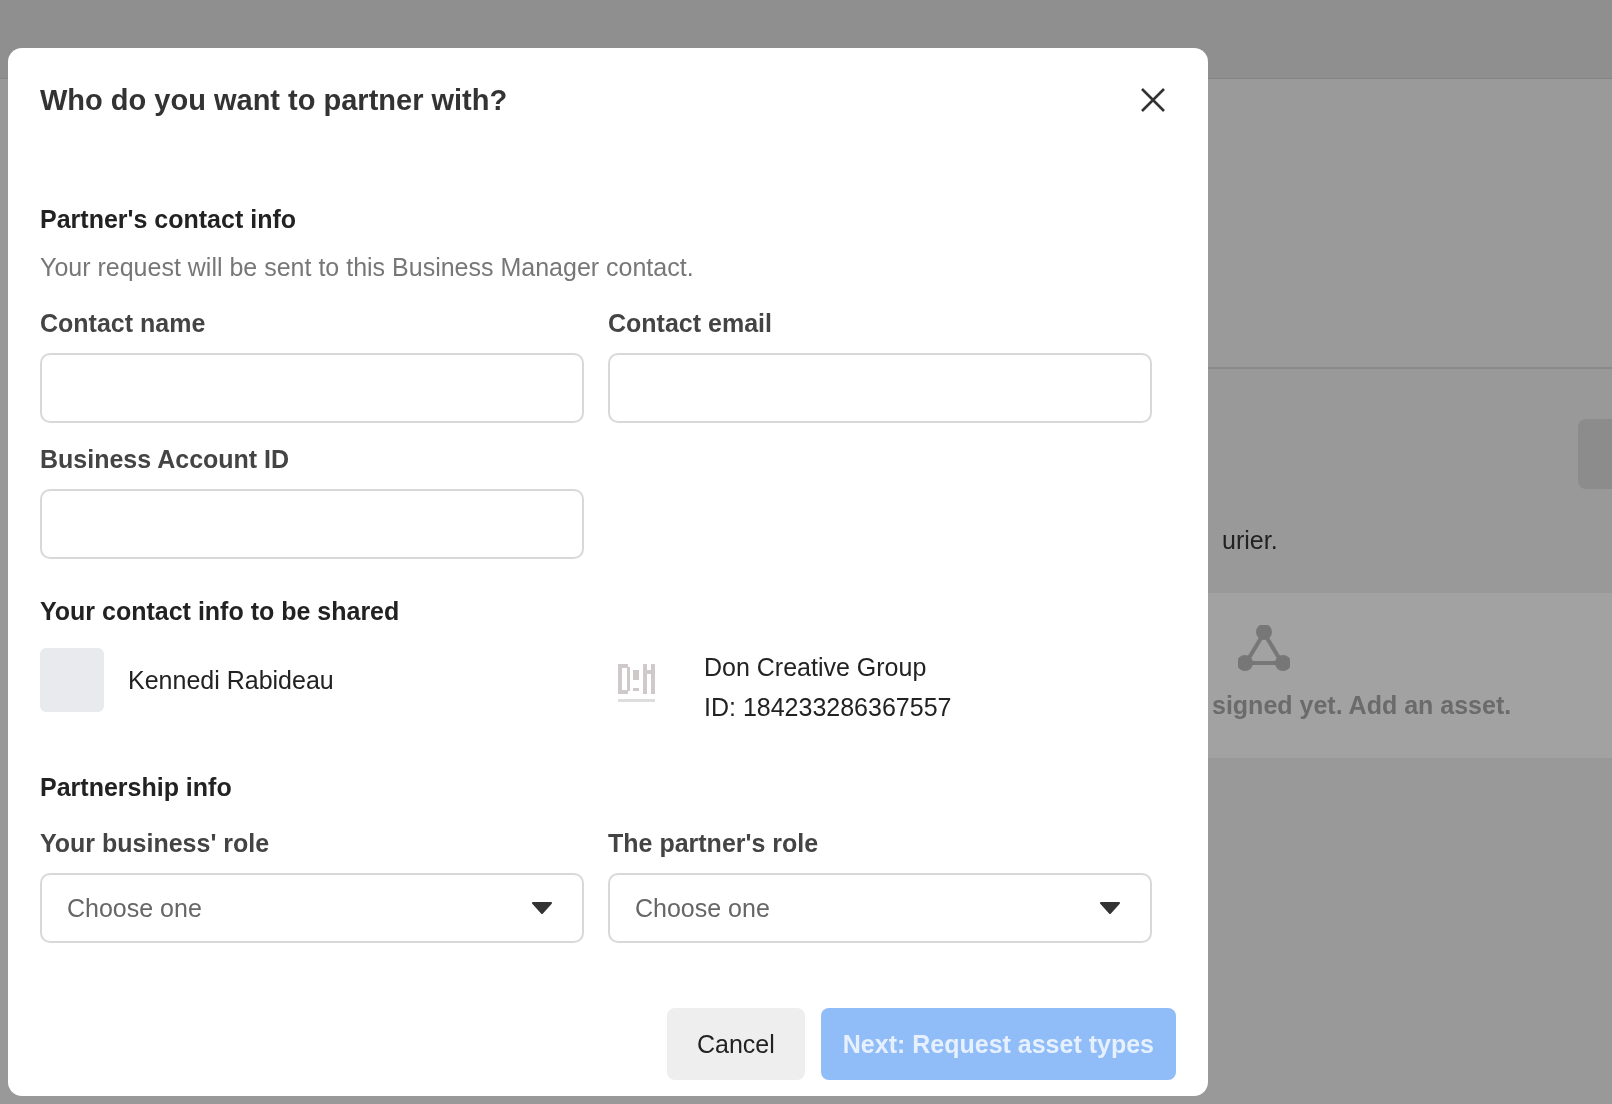 The height and width of the screenshot is (1104, 1612). What do you see at coordinates (123, 323) in the screenshot?
I see `field-label: Contact name` at bounding box center [123, 323].